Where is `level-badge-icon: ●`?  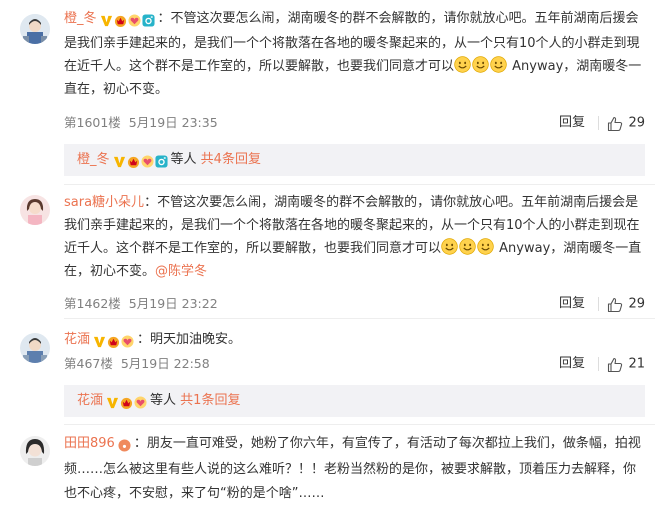 level-badge-icon: ● is located at coordinates (124, 445).